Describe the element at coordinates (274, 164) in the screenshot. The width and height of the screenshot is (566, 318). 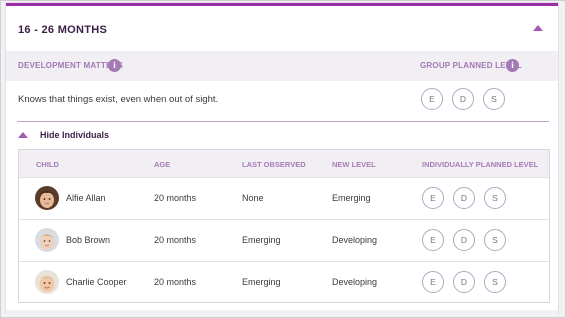
I see `column-header-last-observed: LAST OBSERVED` at that location.